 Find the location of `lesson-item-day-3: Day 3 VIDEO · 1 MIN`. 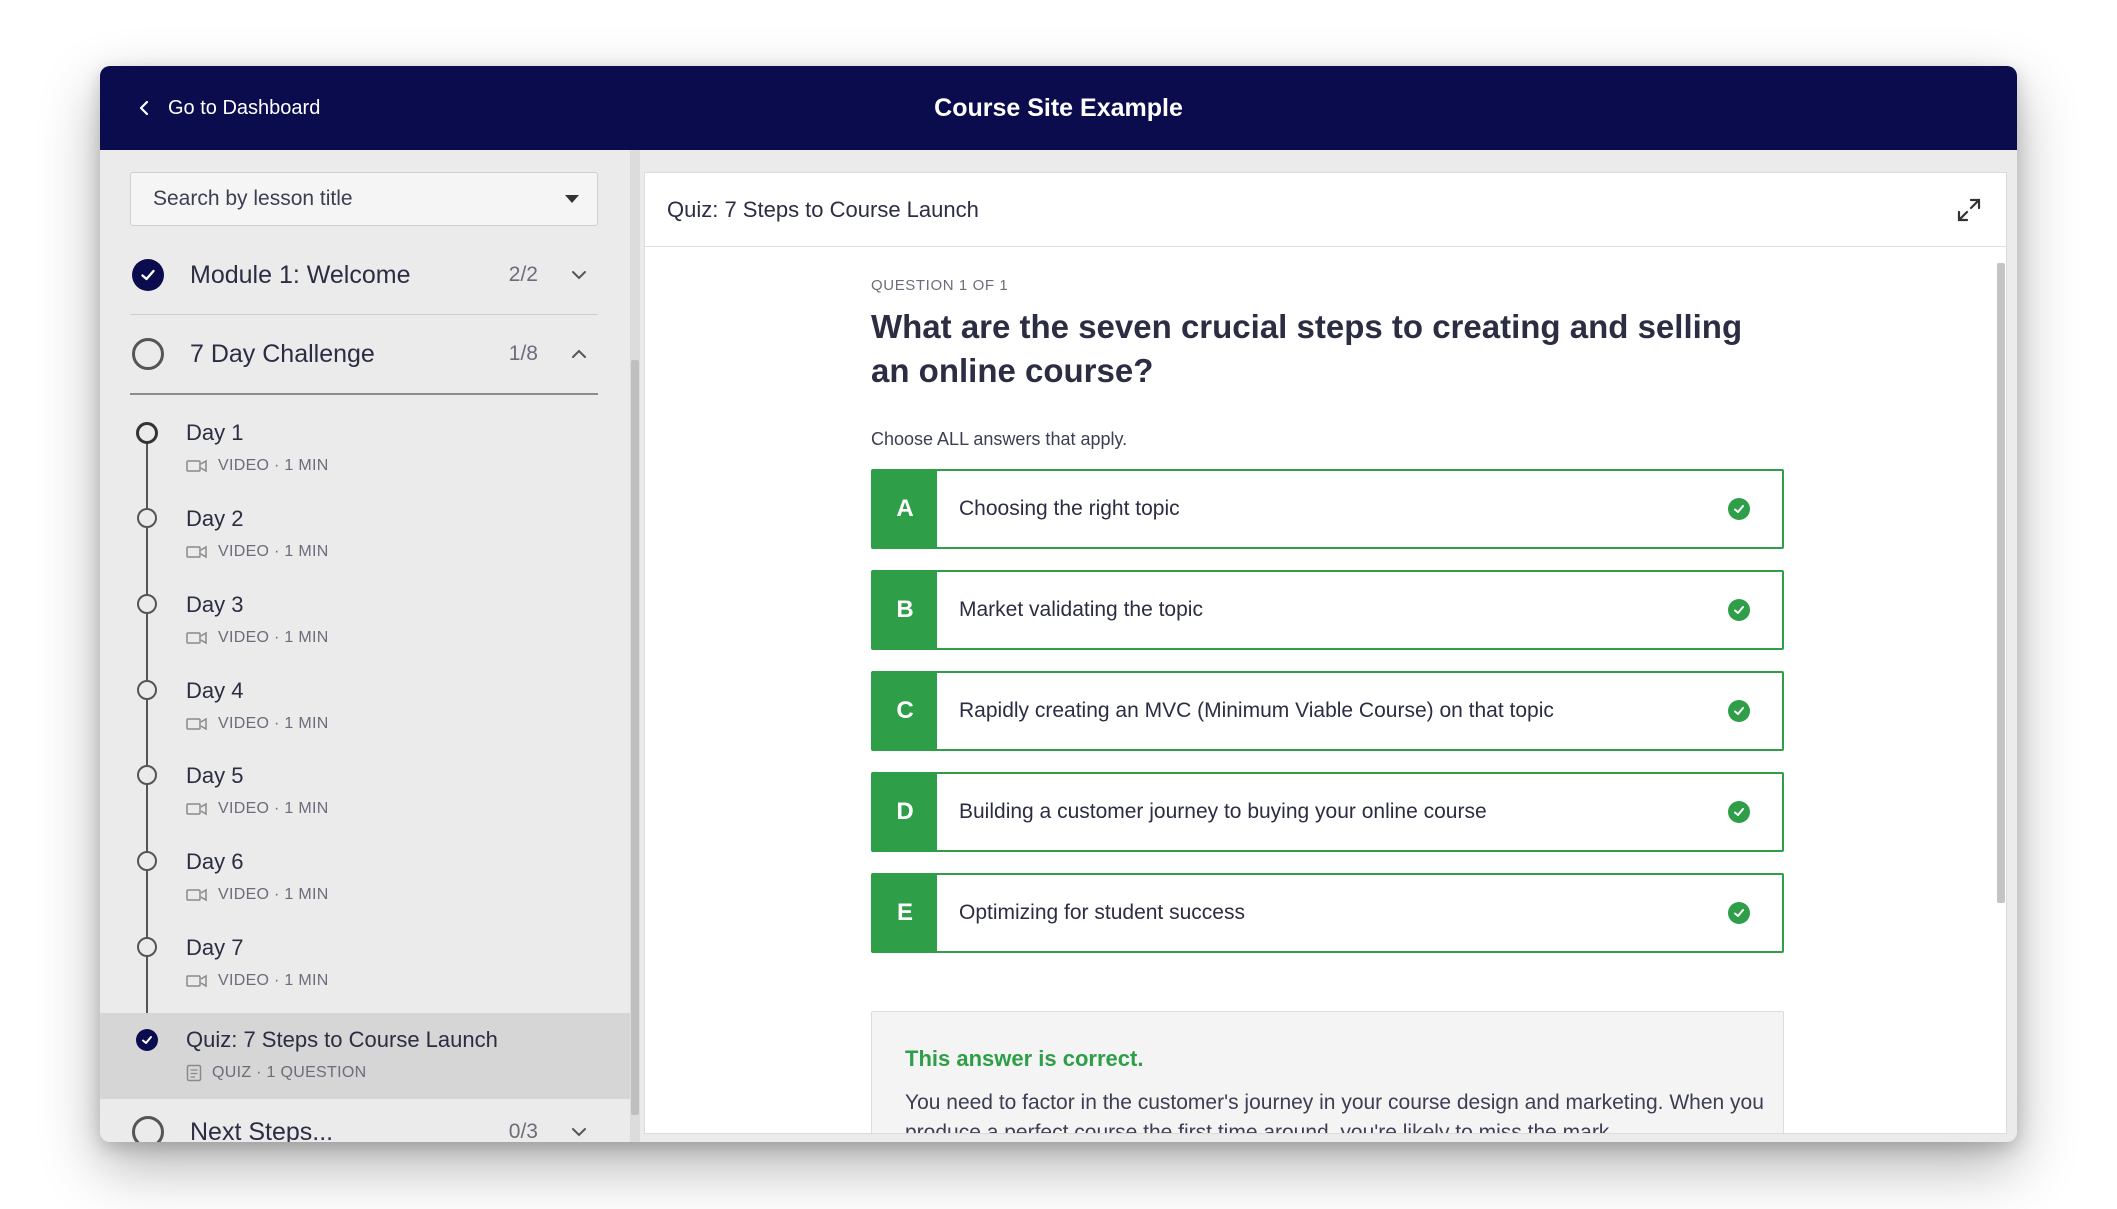

lesson-item-day-3: Day 3 VIDEO · 1 MIN is located at coordinates (365, 627).